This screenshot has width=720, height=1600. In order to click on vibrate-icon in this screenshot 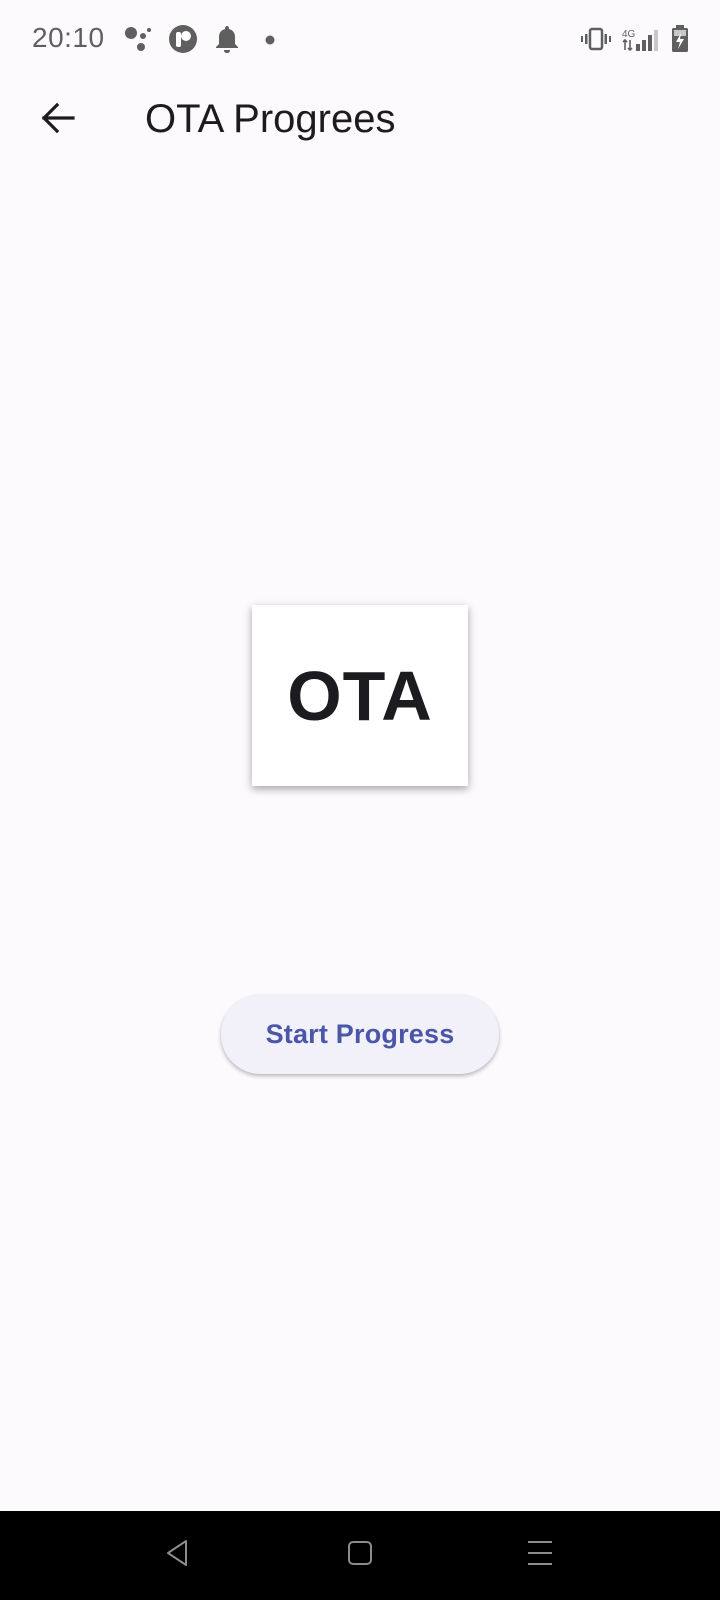, I will do `click(596, 40)`.